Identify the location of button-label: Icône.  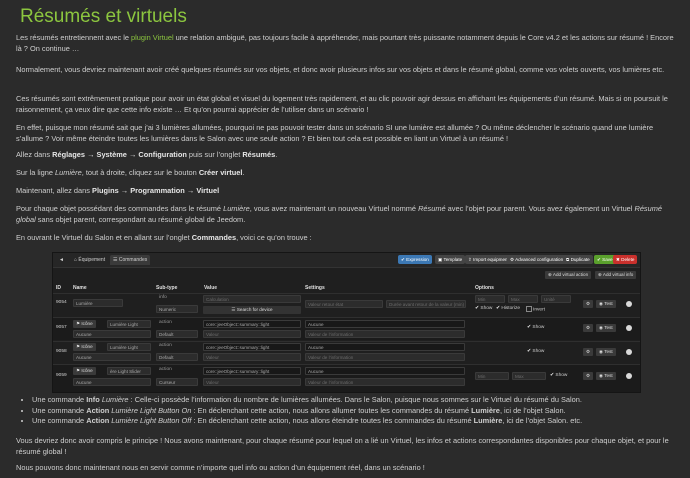
(87, 370).